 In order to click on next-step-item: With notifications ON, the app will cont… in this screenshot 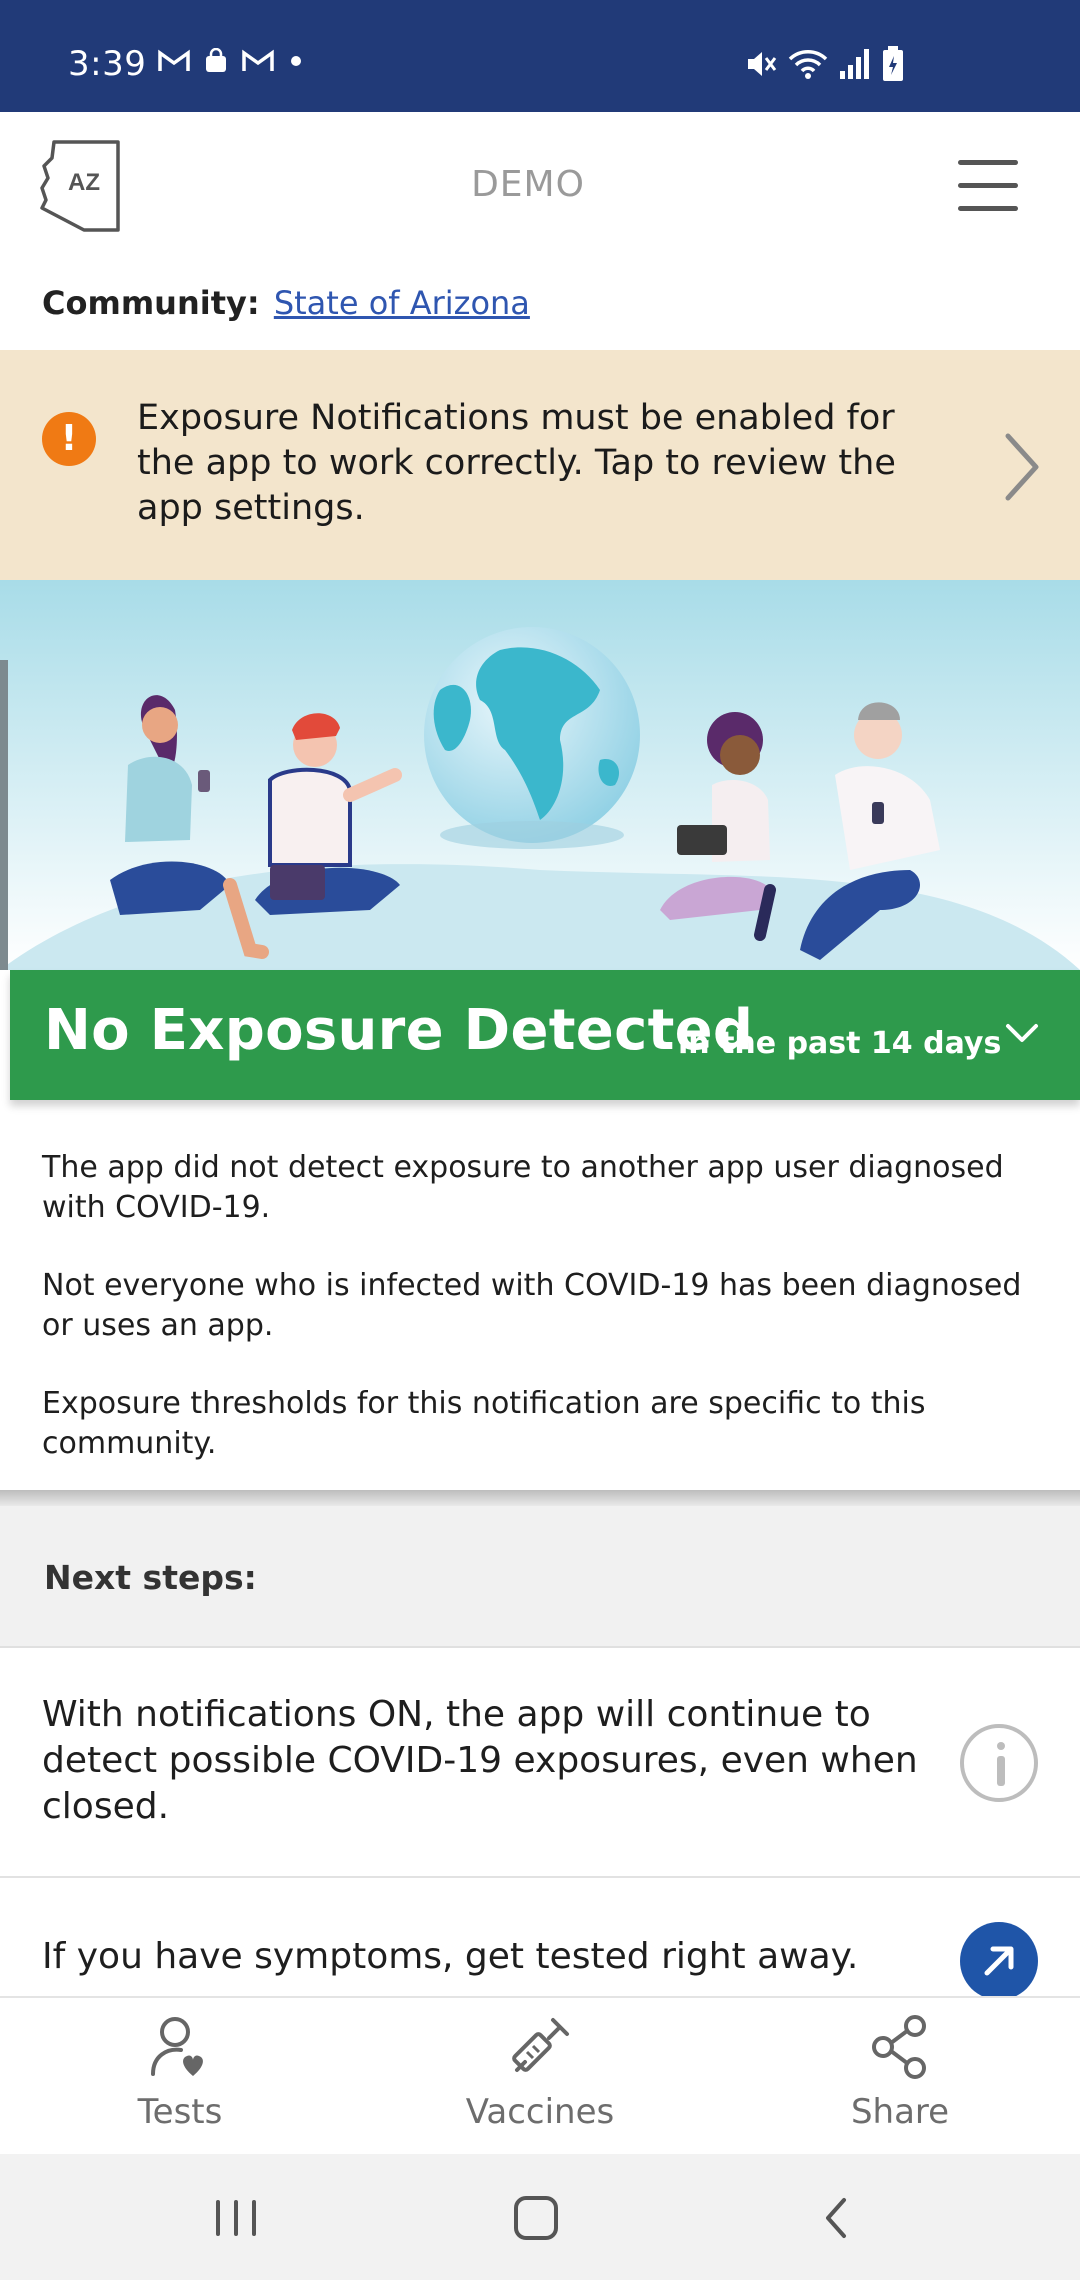, I will do `click(540, 1763)`.